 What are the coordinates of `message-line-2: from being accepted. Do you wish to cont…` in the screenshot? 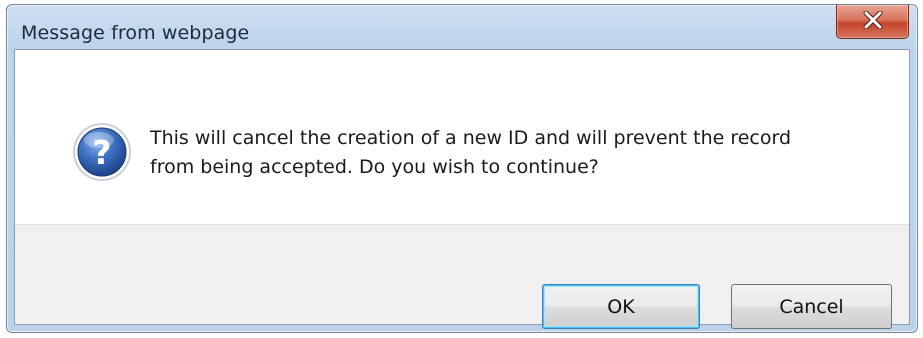 It's located at (374, 167).